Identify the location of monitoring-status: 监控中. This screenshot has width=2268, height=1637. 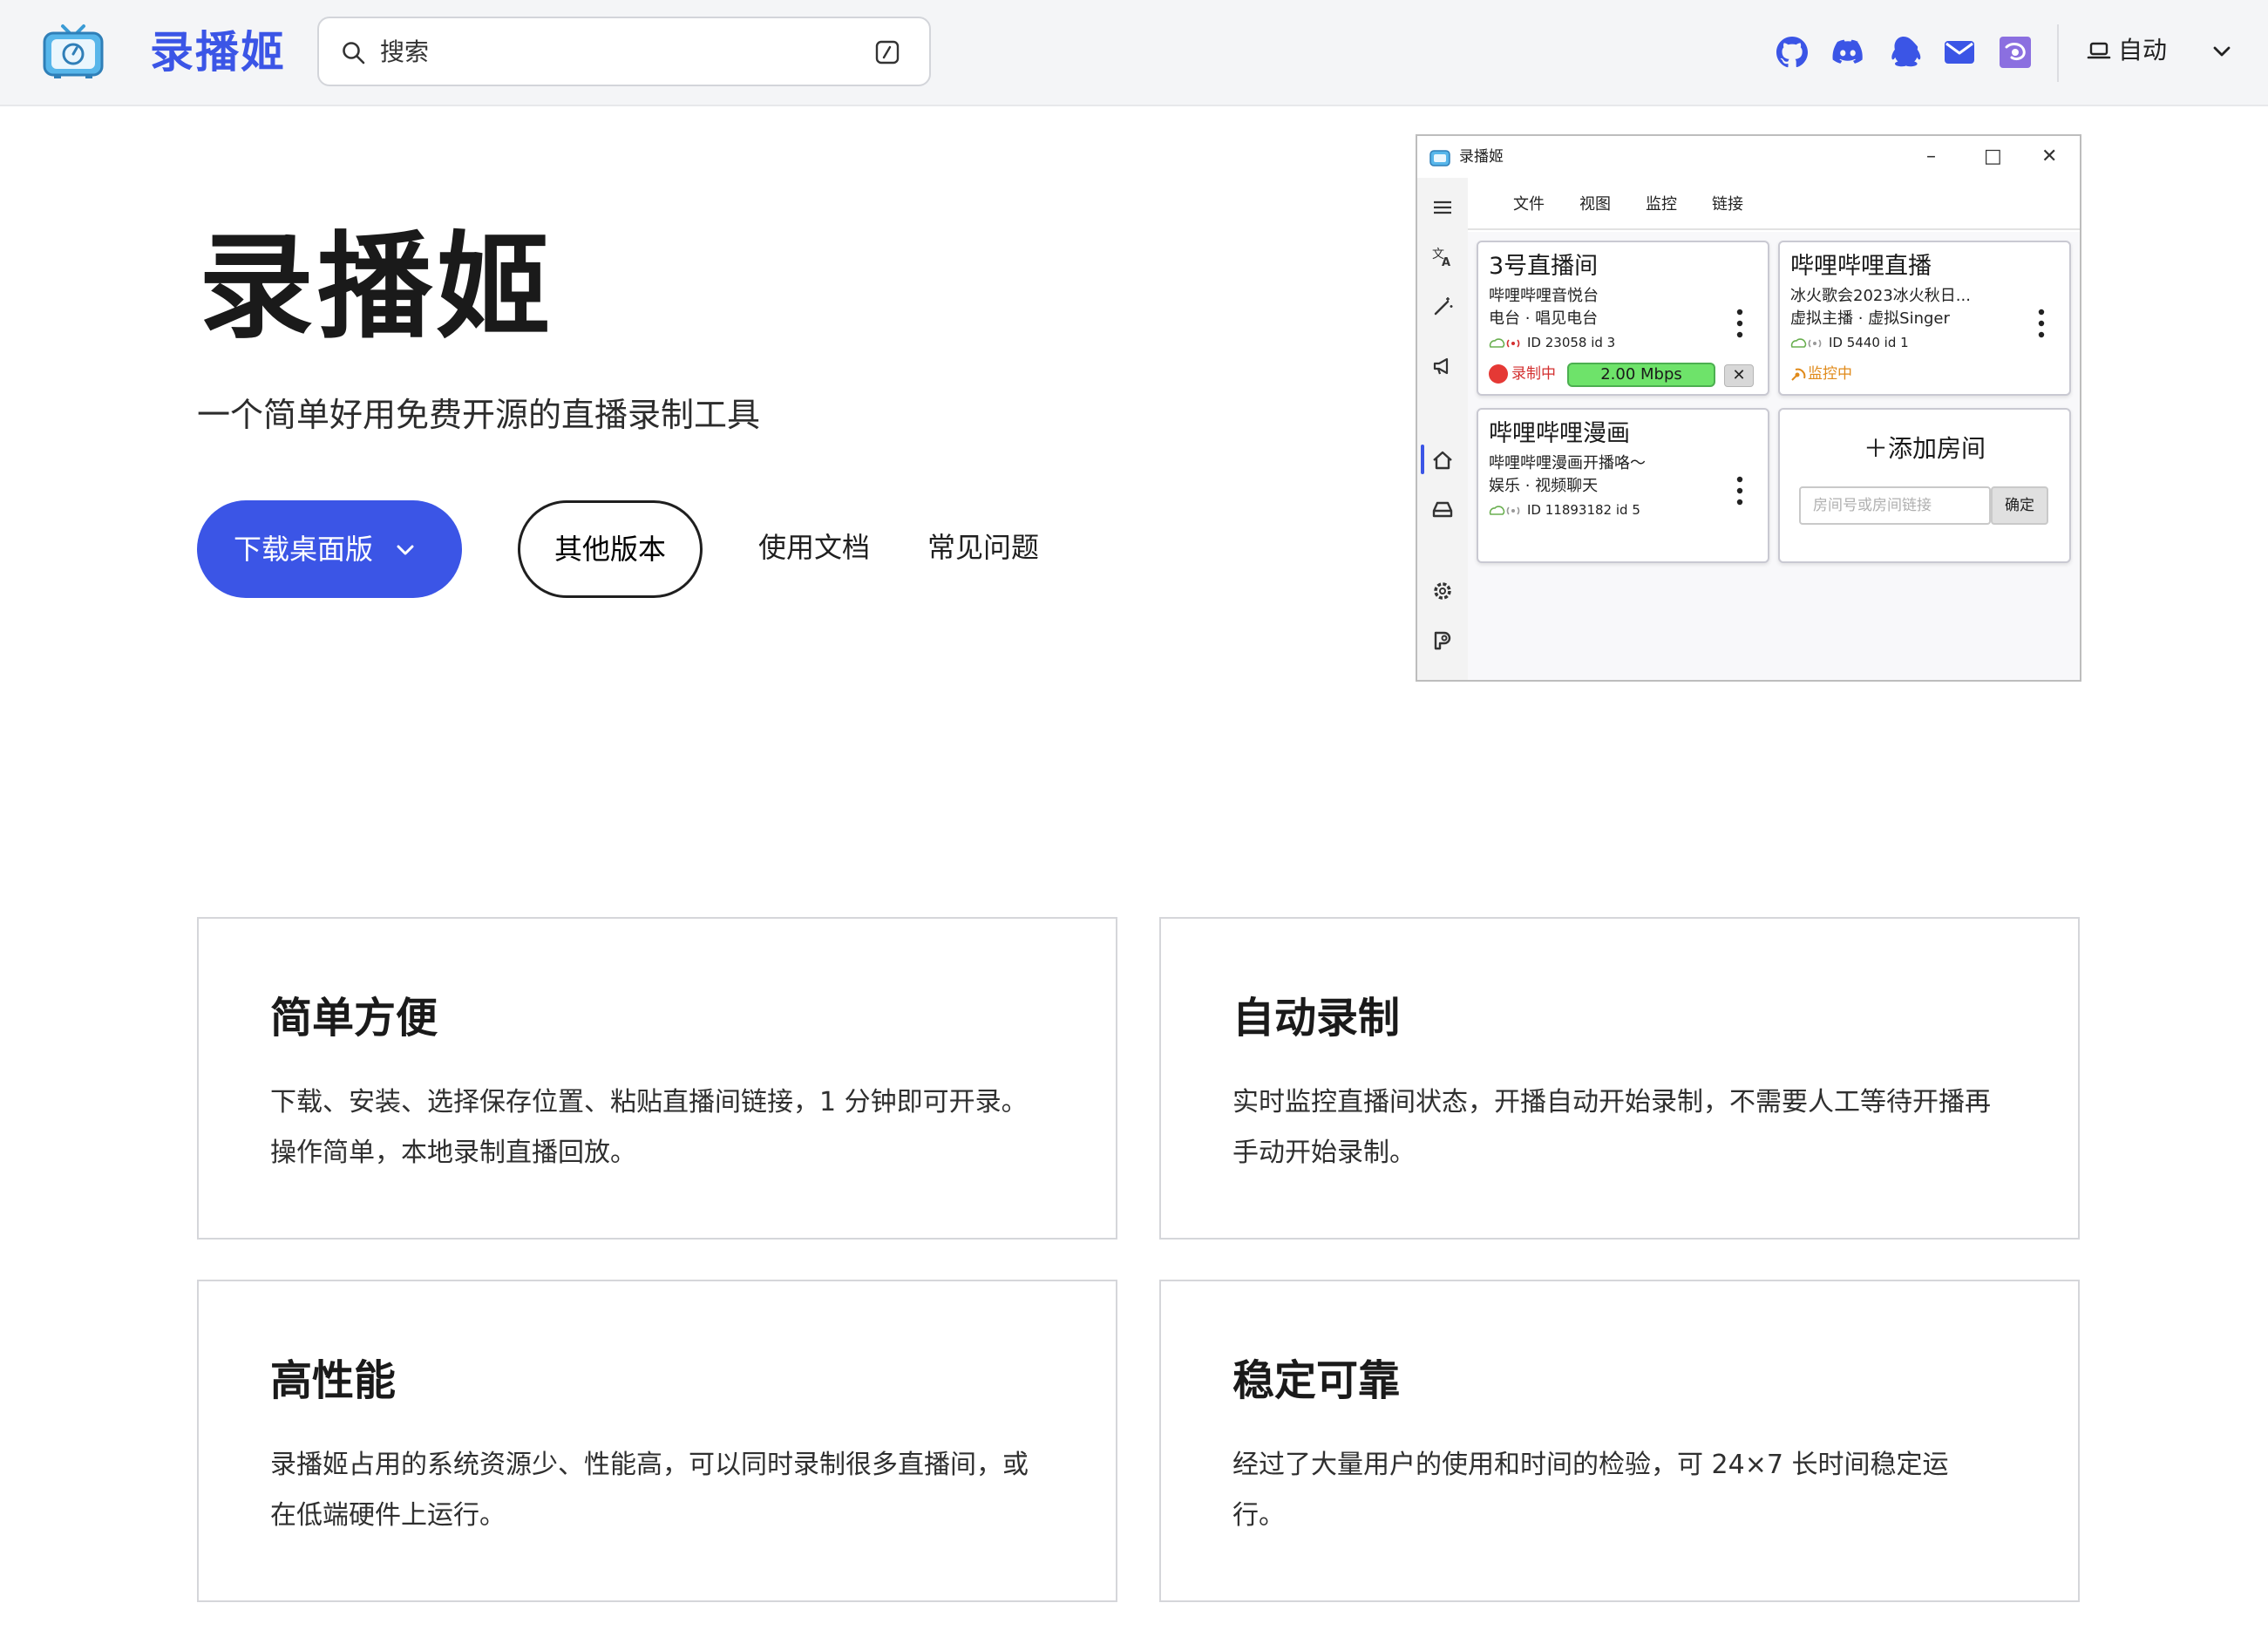
(1821, 374).